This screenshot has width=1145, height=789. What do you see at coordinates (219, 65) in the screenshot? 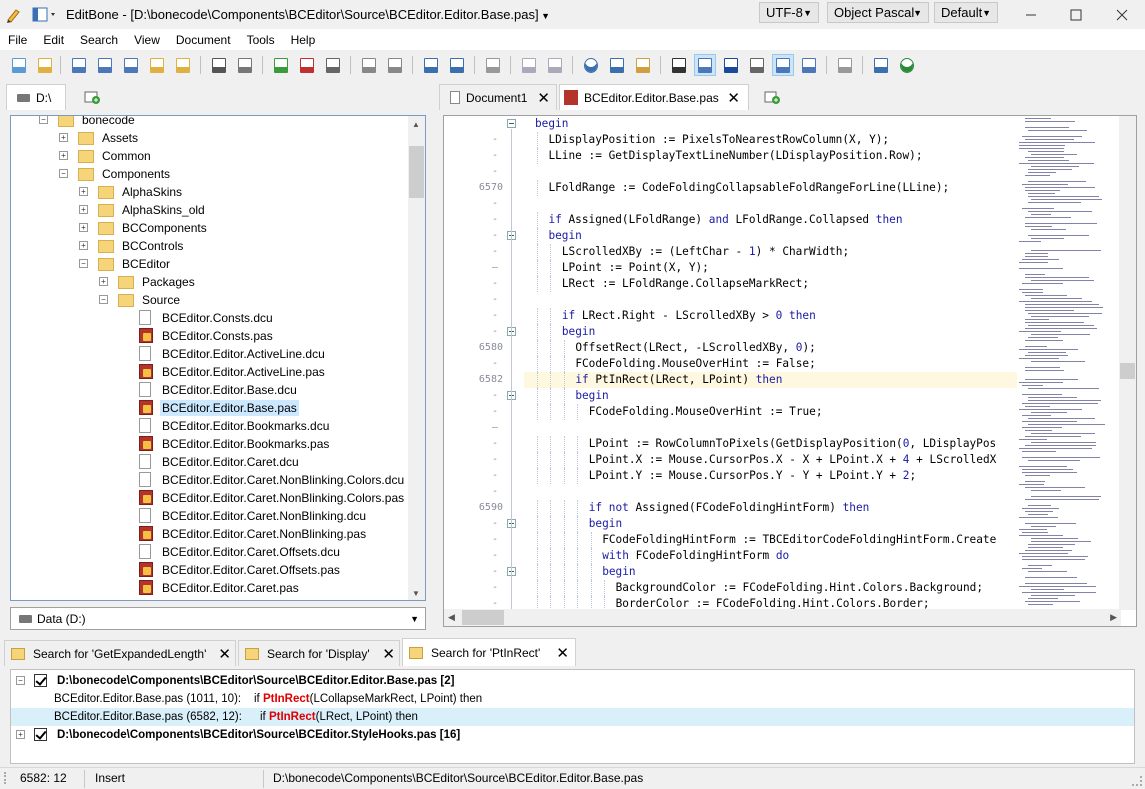
I see `print-button` at bounding box center [219, 65].